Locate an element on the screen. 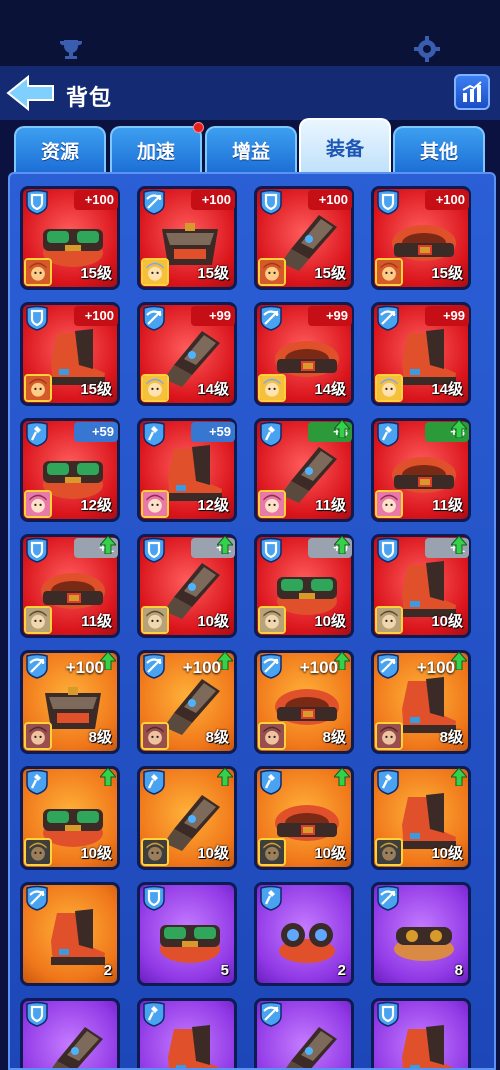 The image size is (500, 1070). item-level: 15级 is located at coordinates (96, 389).